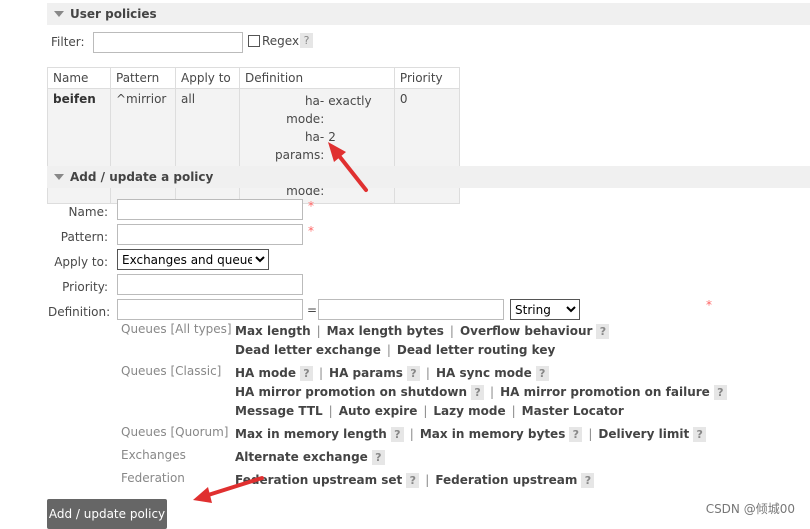 The height and width of the screenshot is (529, 810). I want to click on add-policy-header: Add / update a policy, so click(428, 177).